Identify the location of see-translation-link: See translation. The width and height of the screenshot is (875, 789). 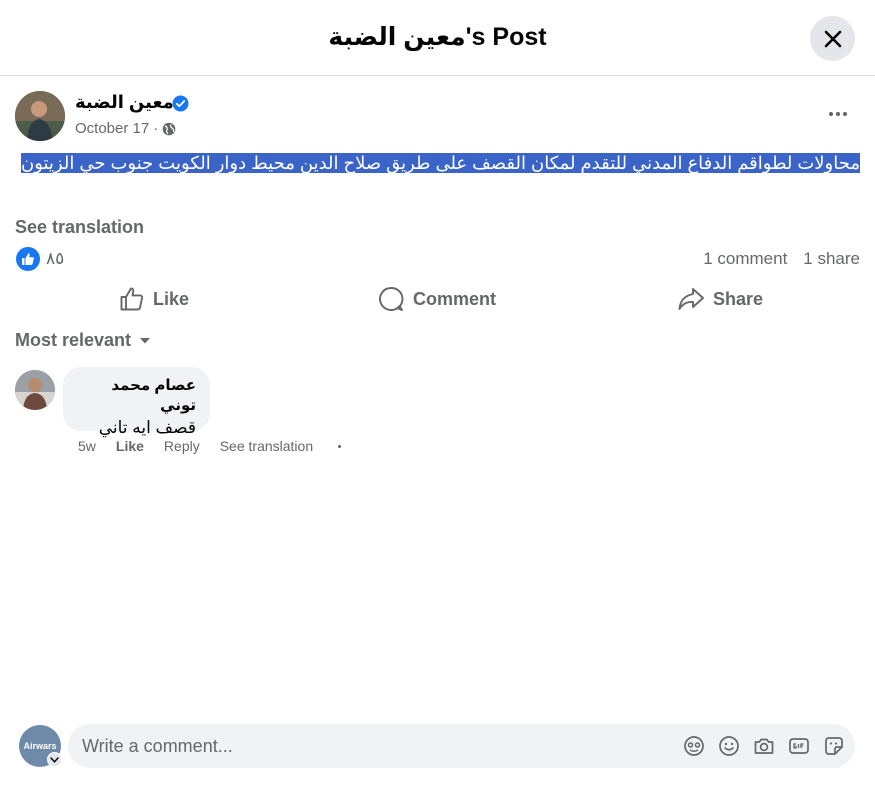
(79, 227).